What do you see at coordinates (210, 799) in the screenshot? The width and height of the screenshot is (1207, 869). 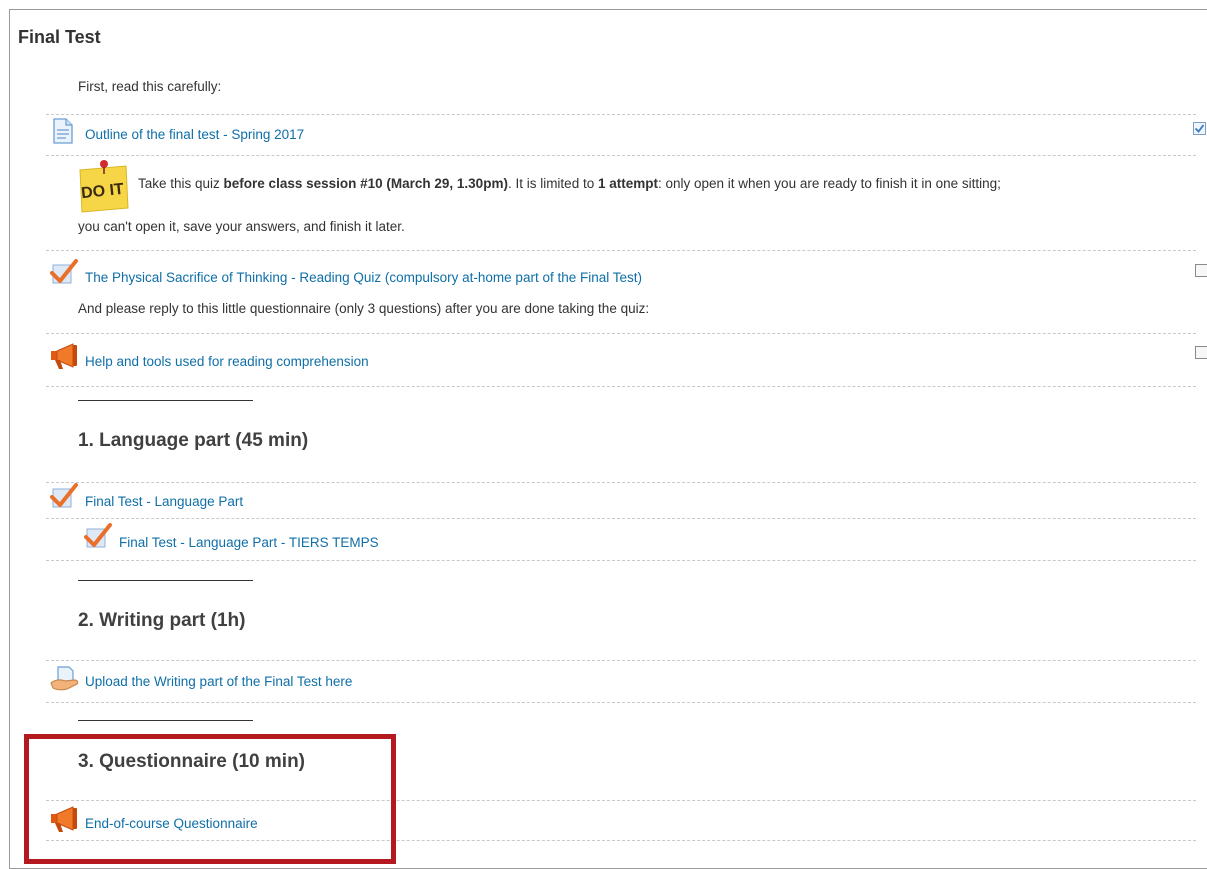 I see `highlight-annotation-box` at bounding box center [210, 799].